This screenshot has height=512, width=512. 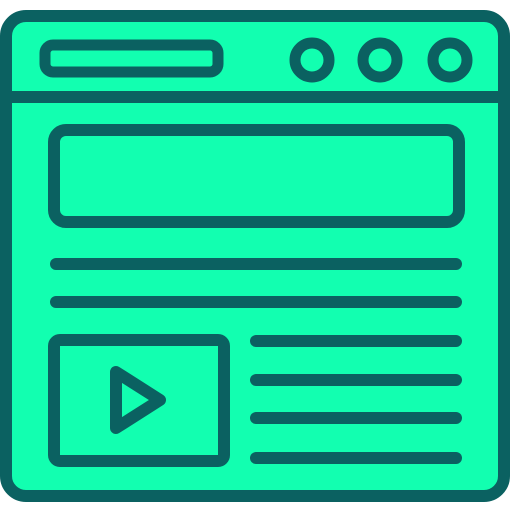 What do you see at coordinates (312, 60) in the screenshot?
I see `minimize-button-icon` at bounding box center [312, 60].